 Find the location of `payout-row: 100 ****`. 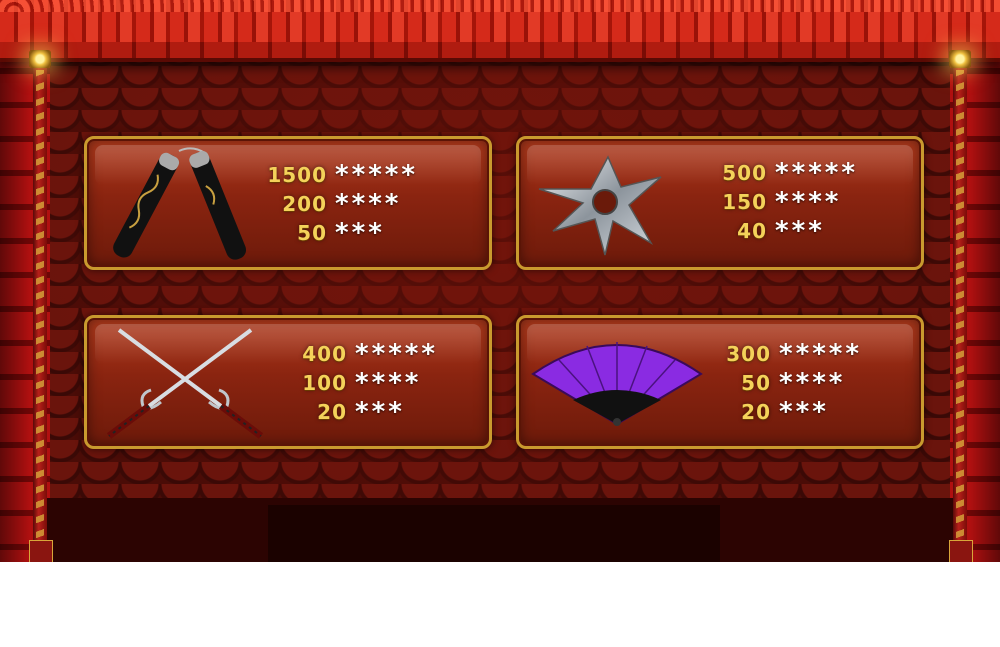

payout-row: 100 **** is located at coordinates (352, 382).